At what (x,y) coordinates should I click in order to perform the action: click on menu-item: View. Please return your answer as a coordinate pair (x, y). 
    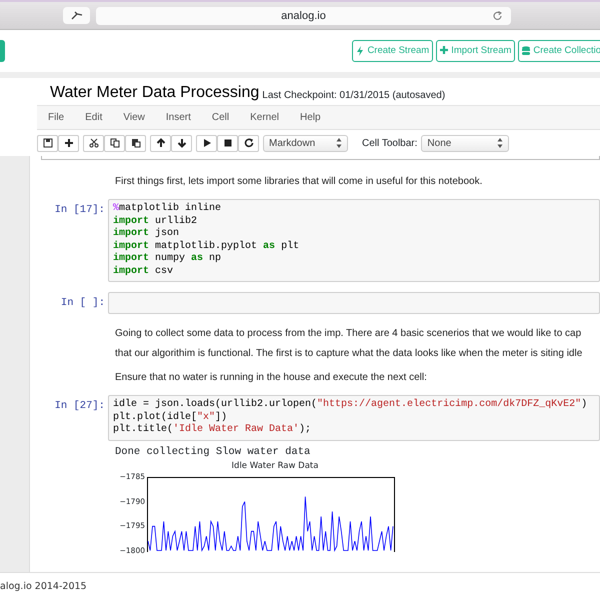
    Looking at the image, I should click on (140, 117).